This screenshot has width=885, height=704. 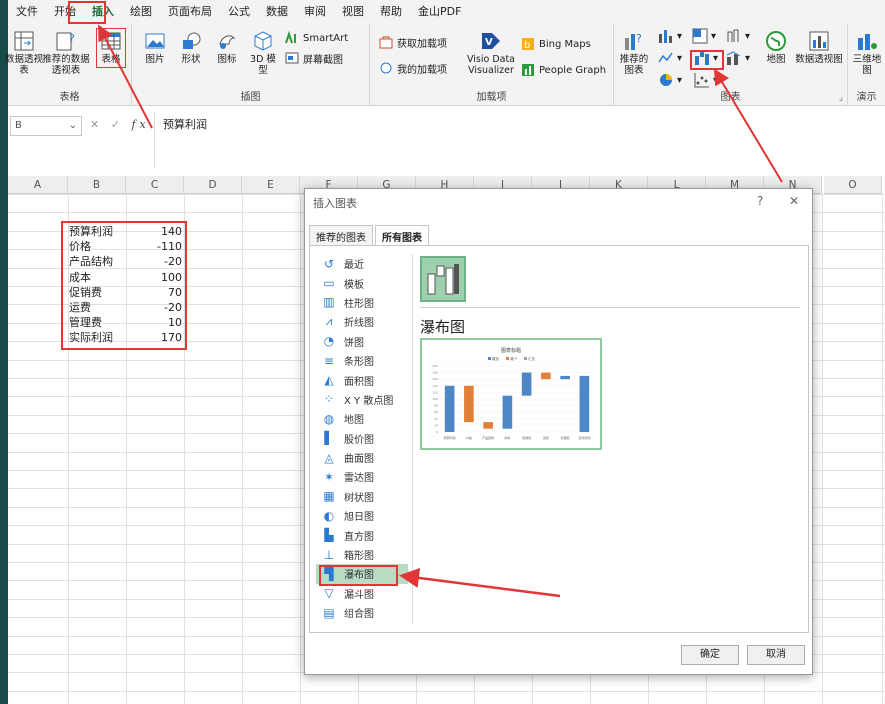 I want to click on chart-type-item: ⊥ 箱形图, so click(x=362, y=554).